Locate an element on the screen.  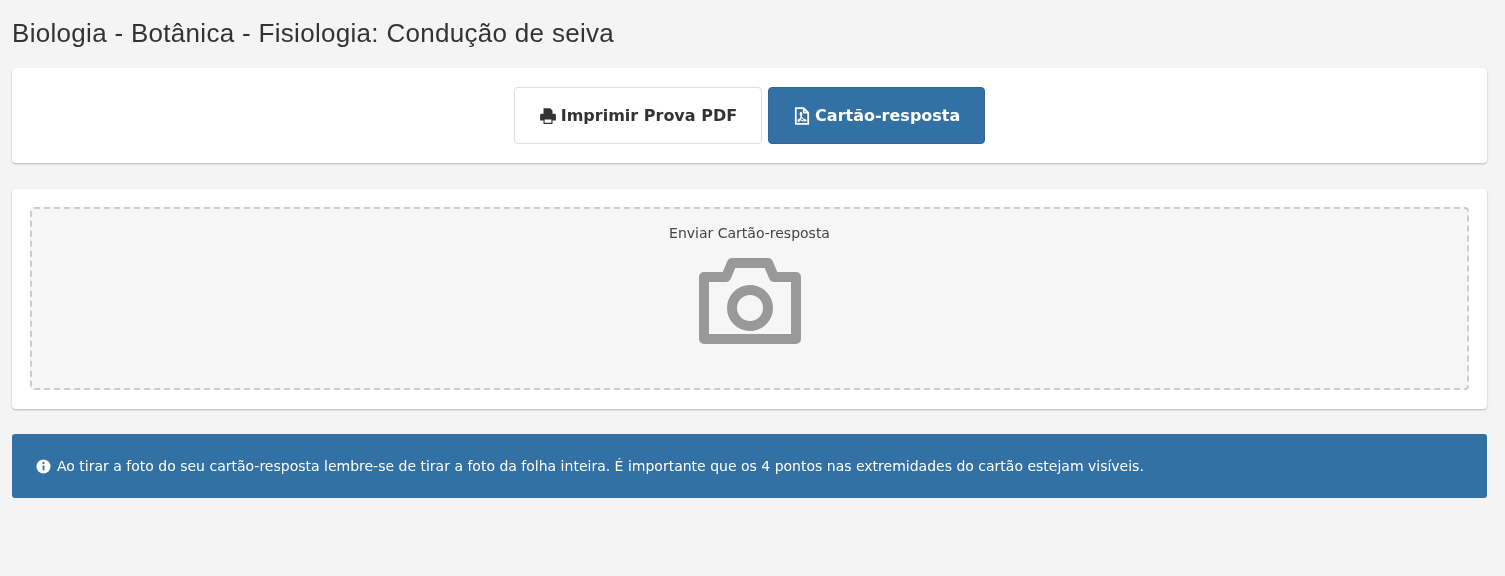
action-button: Imprimir Prova PDF is located at coordinates (638, 115).